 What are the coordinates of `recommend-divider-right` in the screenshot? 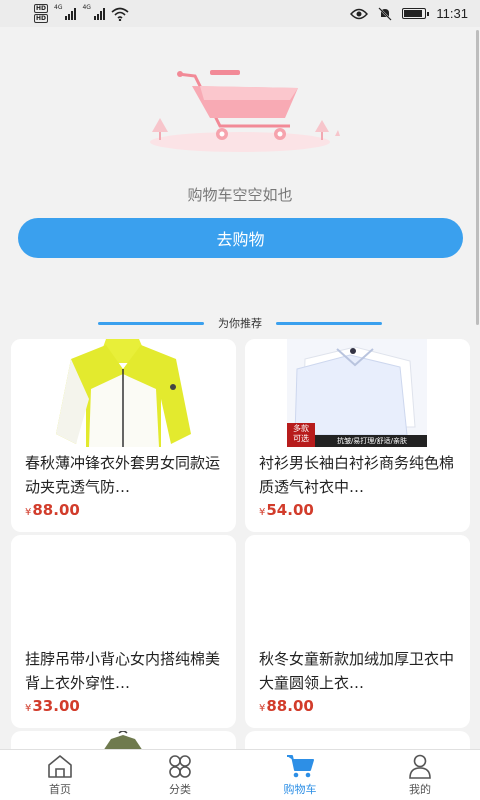 It's located at (329, 323).